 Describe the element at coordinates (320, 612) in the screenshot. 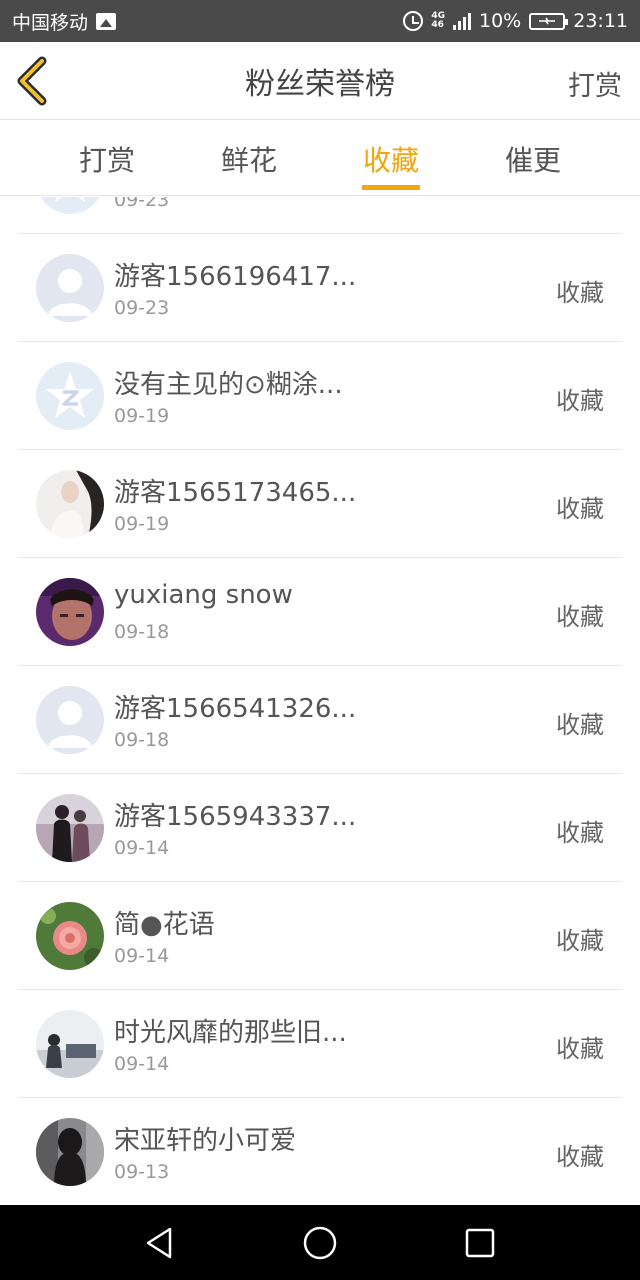

I see `list-item: yuxiang snow 09-18 收藏` at that location.